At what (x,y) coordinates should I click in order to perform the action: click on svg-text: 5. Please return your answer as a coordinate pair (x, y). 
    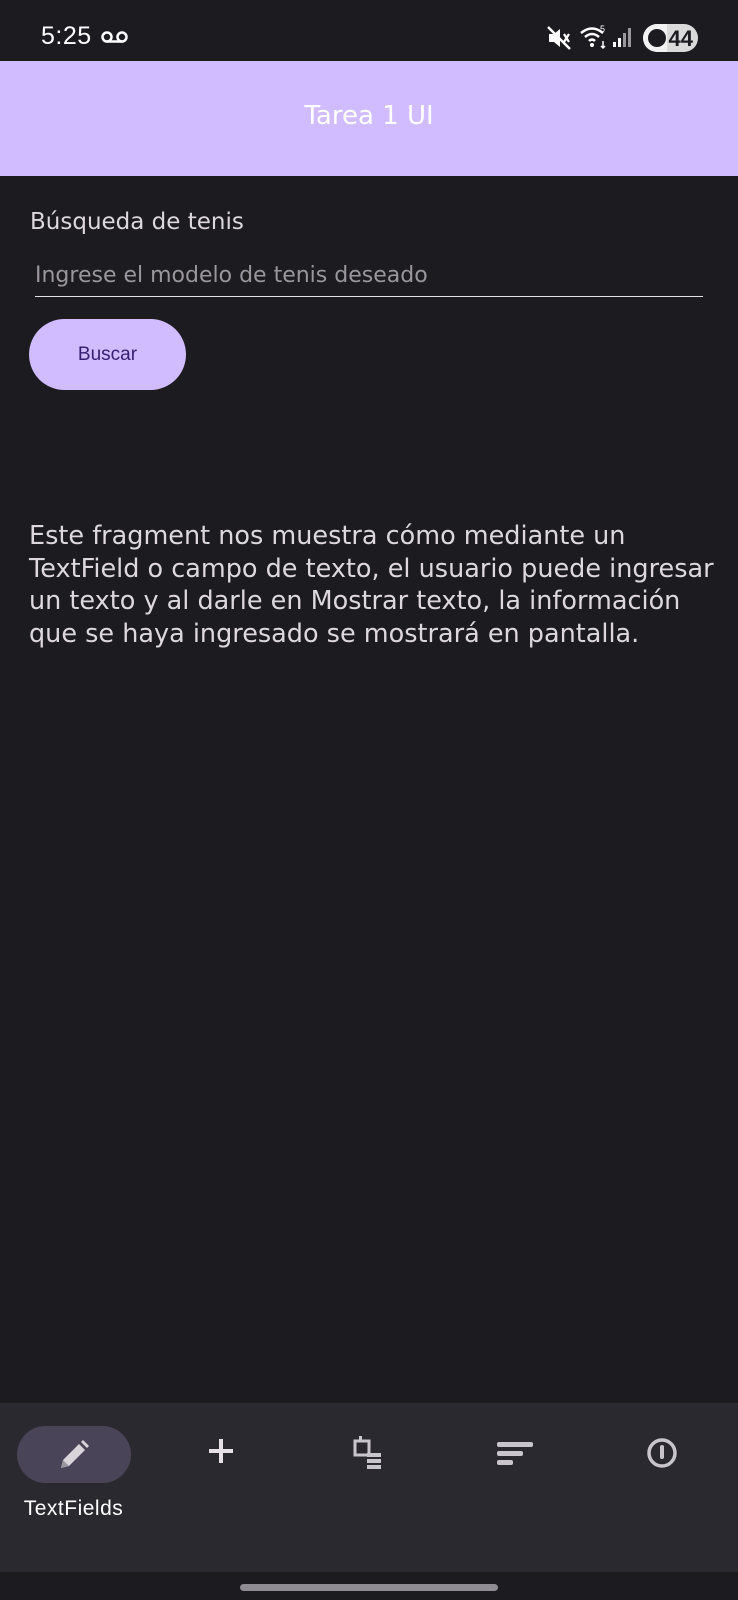
    Looking at the image, I should click on (602, 29).